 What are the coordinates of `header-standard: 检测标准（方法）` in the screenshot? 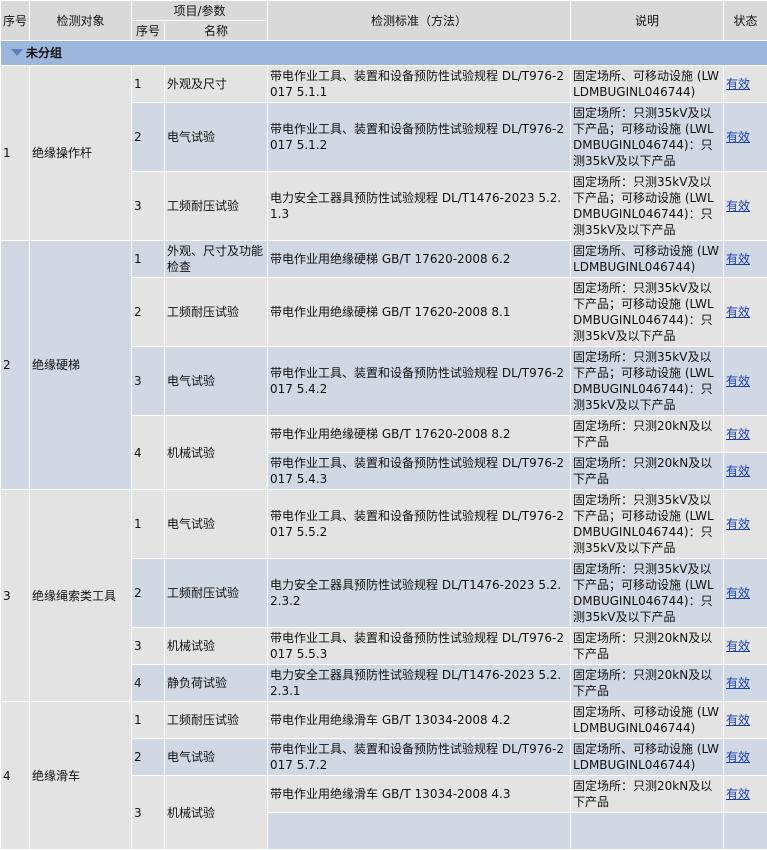 It's located at (419, 21).